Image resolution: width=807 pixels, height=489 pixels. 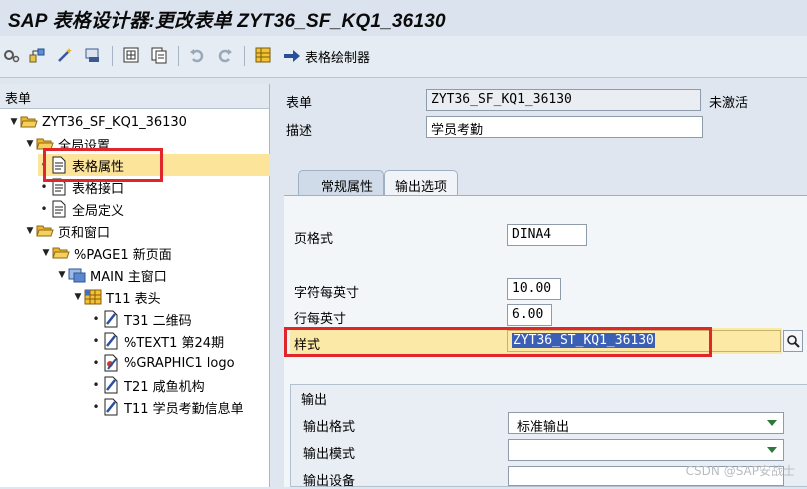 I want to click on output-format-label: 输出格式, so click(x=329, y=427).